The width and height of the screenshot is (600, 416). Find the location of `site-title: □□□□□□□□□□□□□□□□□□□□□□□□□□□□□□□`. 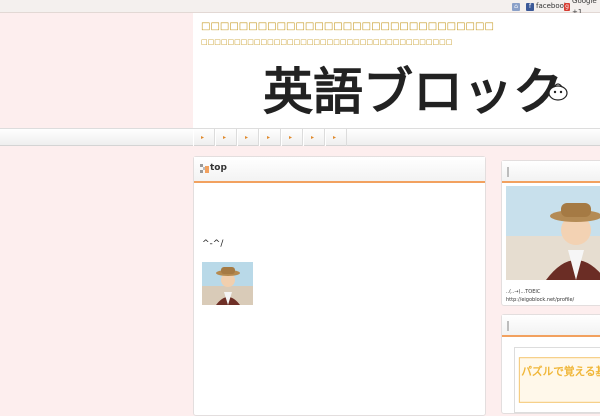

site-title: □□□□□□□□□□□□□□□□□□□□□□□□□□□□□□□ is located at coordinates (347, 26).